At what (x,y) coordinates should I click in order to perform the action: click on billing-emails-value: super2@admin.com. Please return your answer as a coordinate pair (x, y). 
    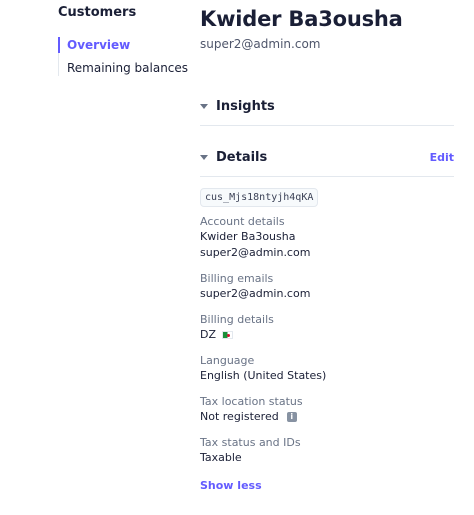
    Looking at the image, I should click on (255, 293).